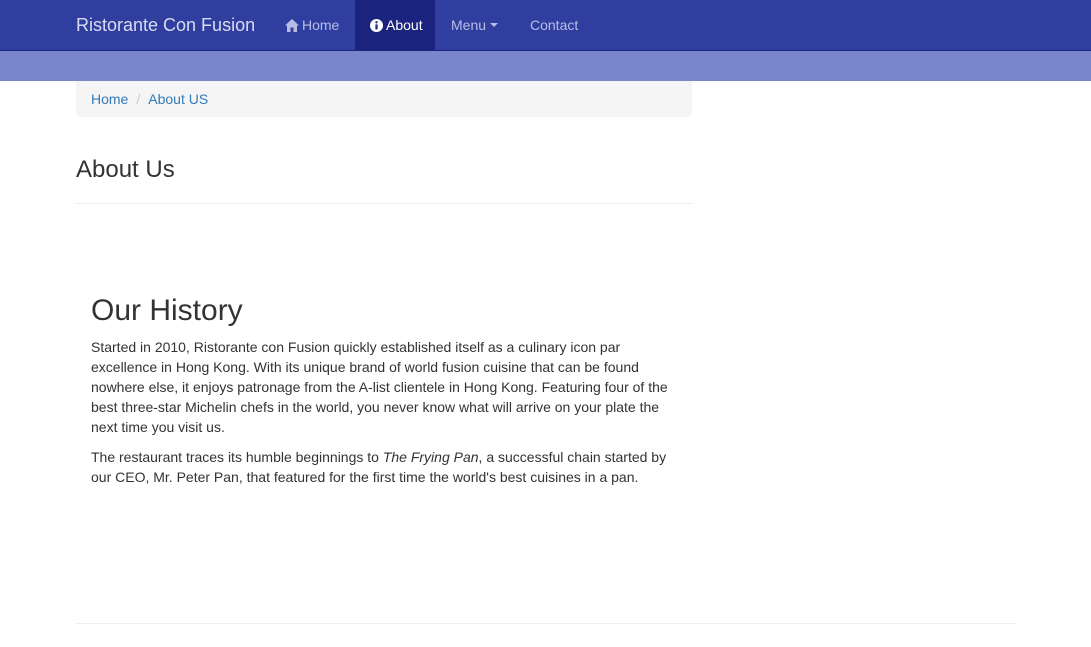 Image resolution: width=1091 pixels, height=647 pixels. Describe the element at coordinates (384, 99) in the screenshot. I see `breadcrumb: Home / About US` at that location.